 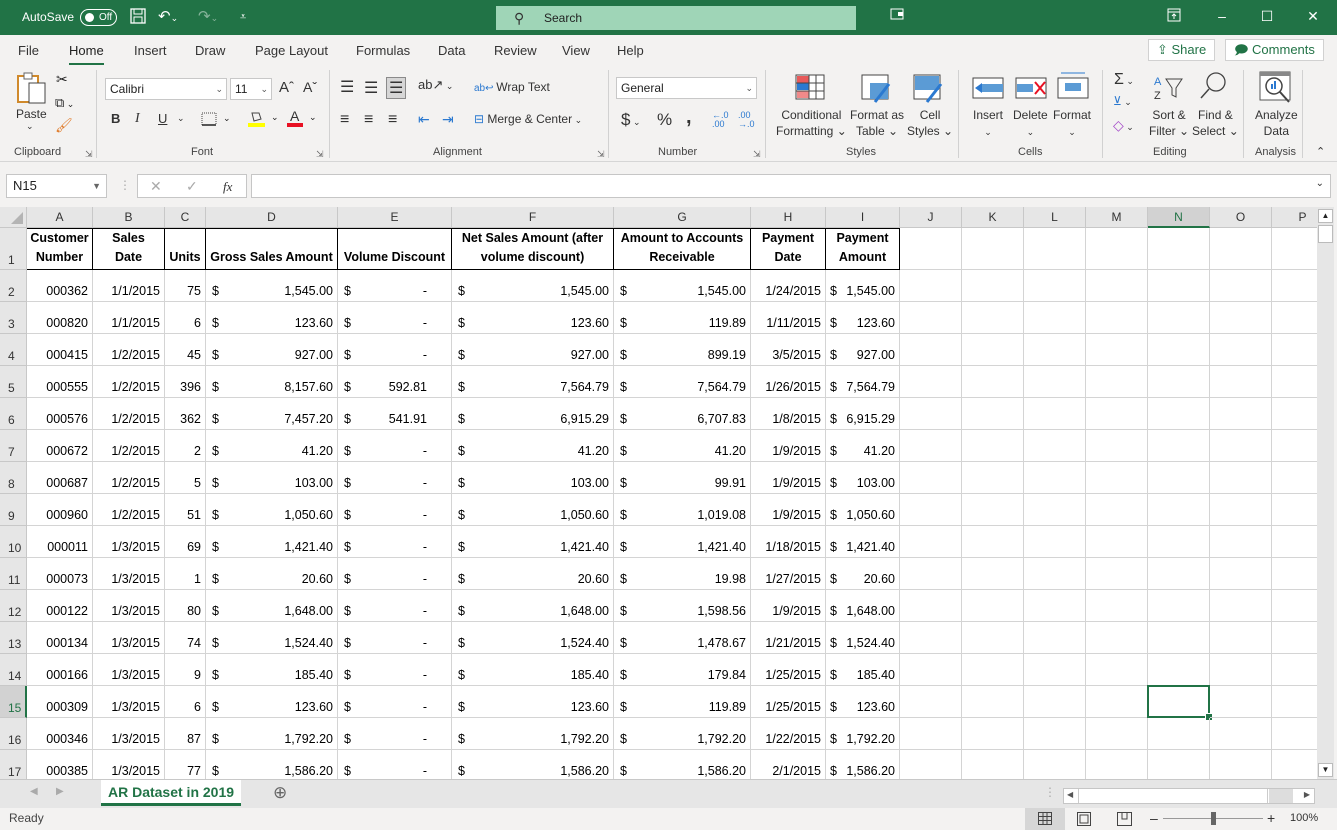 What do you see at coordinates (1274, 50) in the screenshot?
I see `comments-button: 🗩 Comments` at bounding box center [1274, 50].